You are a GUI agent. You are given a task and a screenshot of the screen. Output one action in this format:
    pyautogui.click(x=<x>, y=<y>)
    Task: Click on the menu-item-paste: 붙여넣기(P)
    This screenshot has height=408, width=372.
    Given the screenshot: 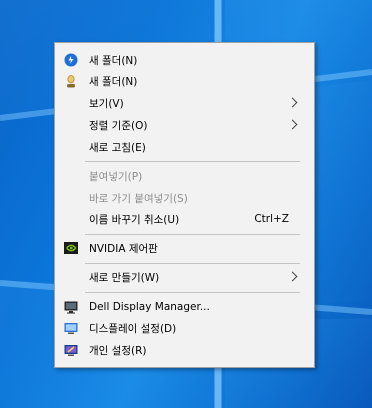 What is the action you would take?
    pyautogui.click(x=184, y=176)
    